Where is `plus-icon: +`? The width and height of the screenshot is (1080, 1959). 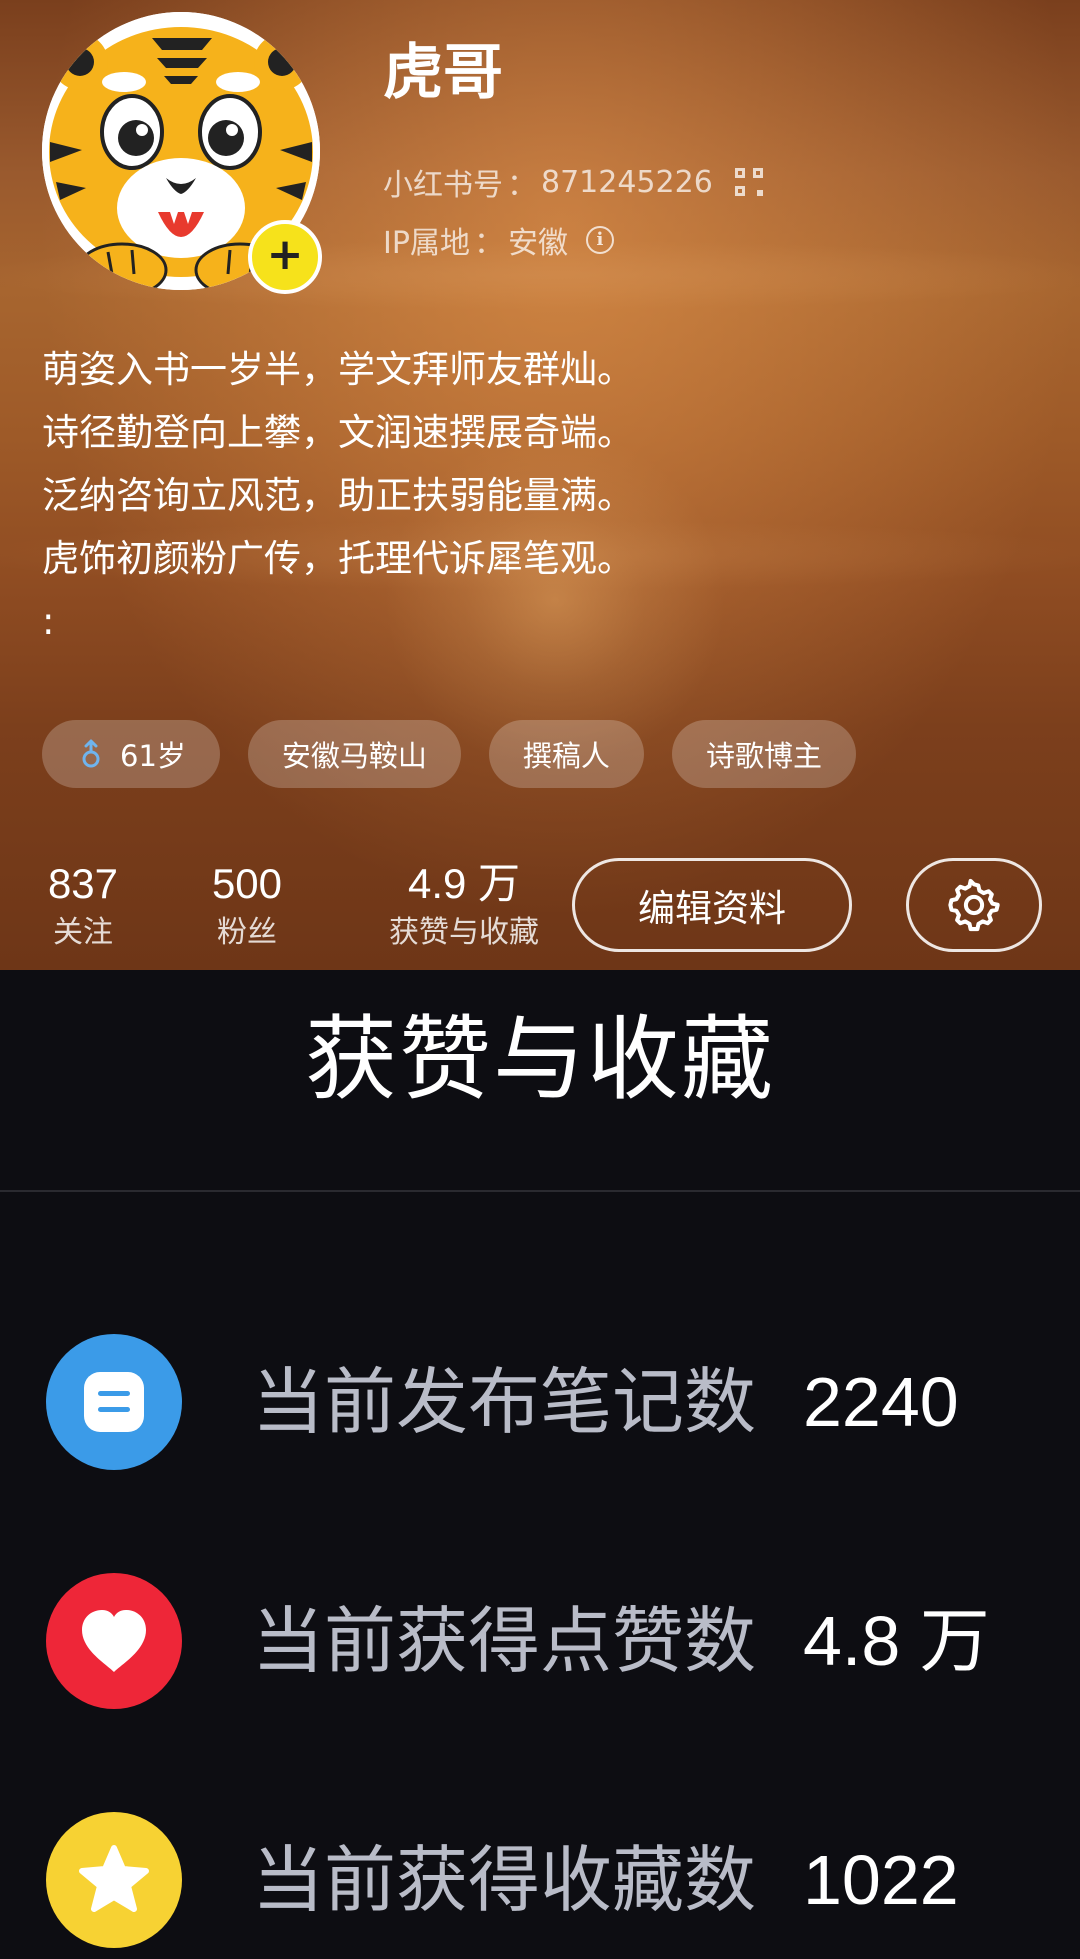
plus-icon: + is located at coordinates (285, 254).